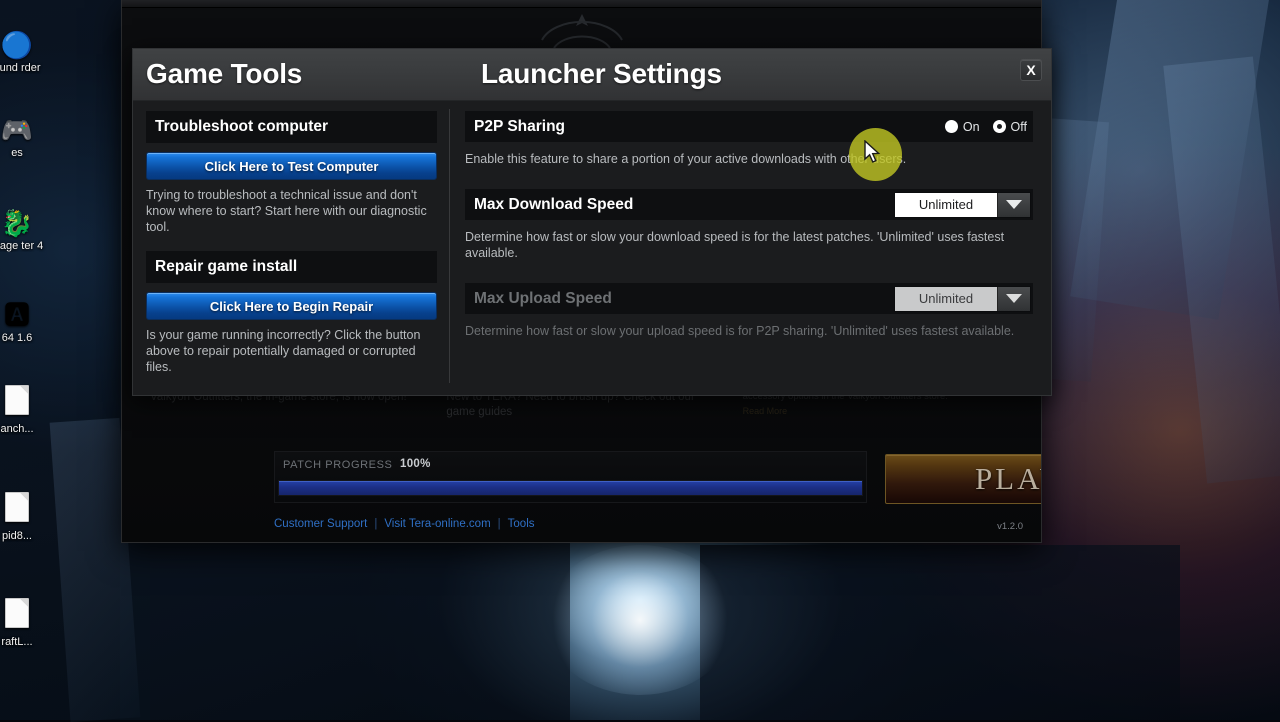  I want to click on desktop-icon-label: ound rder, so click(24, 68).